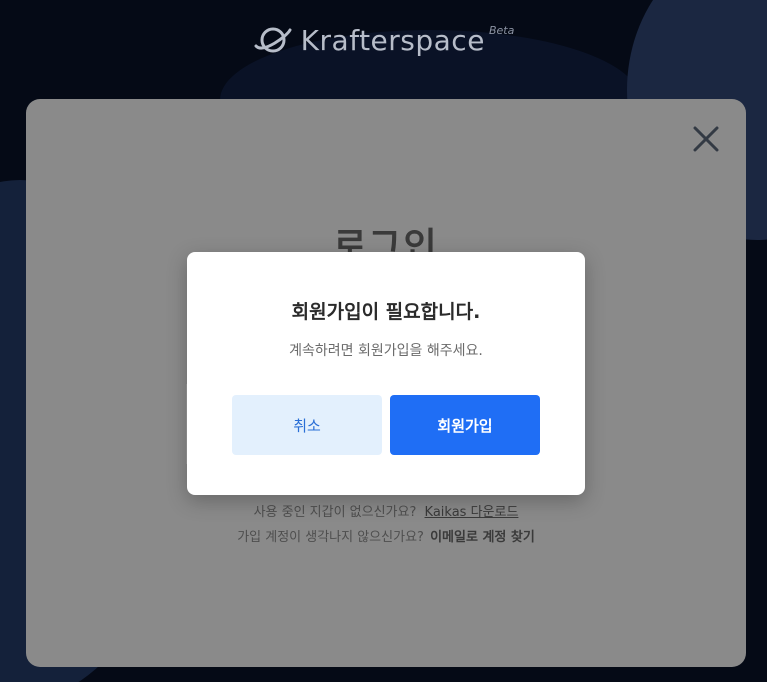  What do you see at coordinates (472, 512) in the screenshot?
I see `kaikas-download-link: Kaikas 다운로드` at bounding box center [472, 512].